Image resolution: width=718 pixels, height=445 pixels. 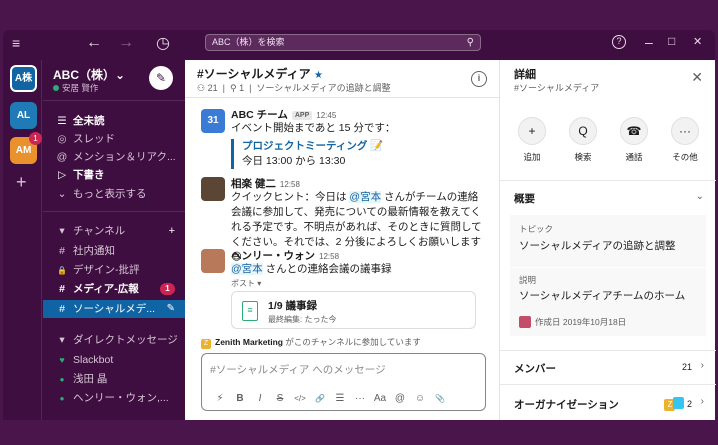 I want to click on chevron-down-icon: ⌄, so click(x=700, y=196).